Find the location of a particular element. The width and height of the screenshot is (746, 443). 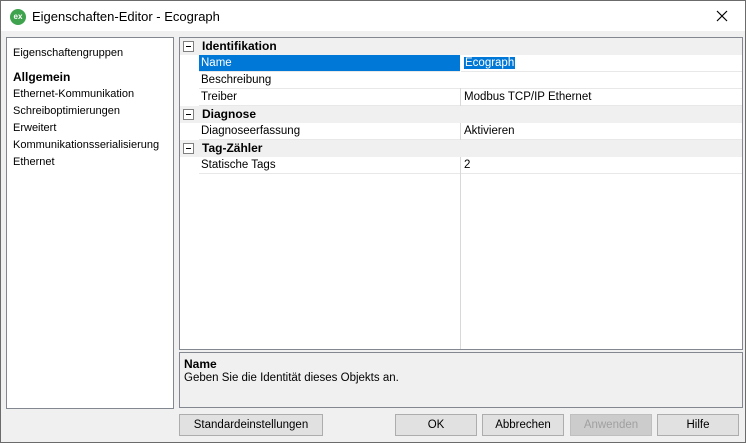

category-label: Tag-Zähler is located at coordinates (232, 148).